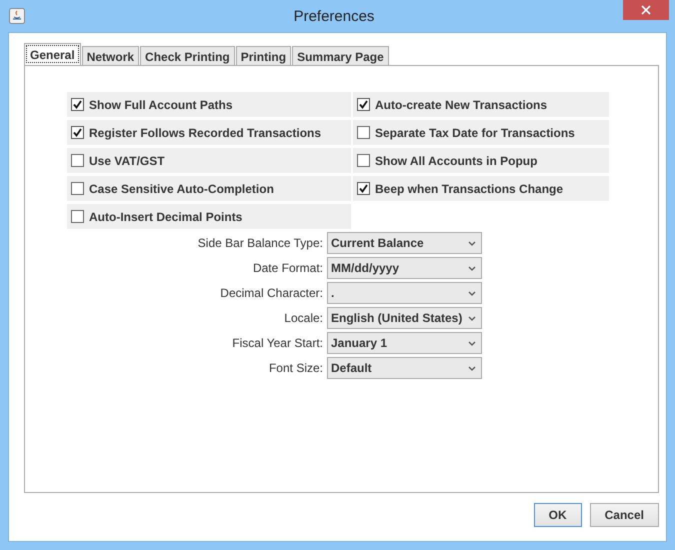 The width and height of the screenshot is (675, 550). Describe the element at coordinates (277, 343) in the screenshot. I see `field-label: Fiscal Year Start:` at that location.